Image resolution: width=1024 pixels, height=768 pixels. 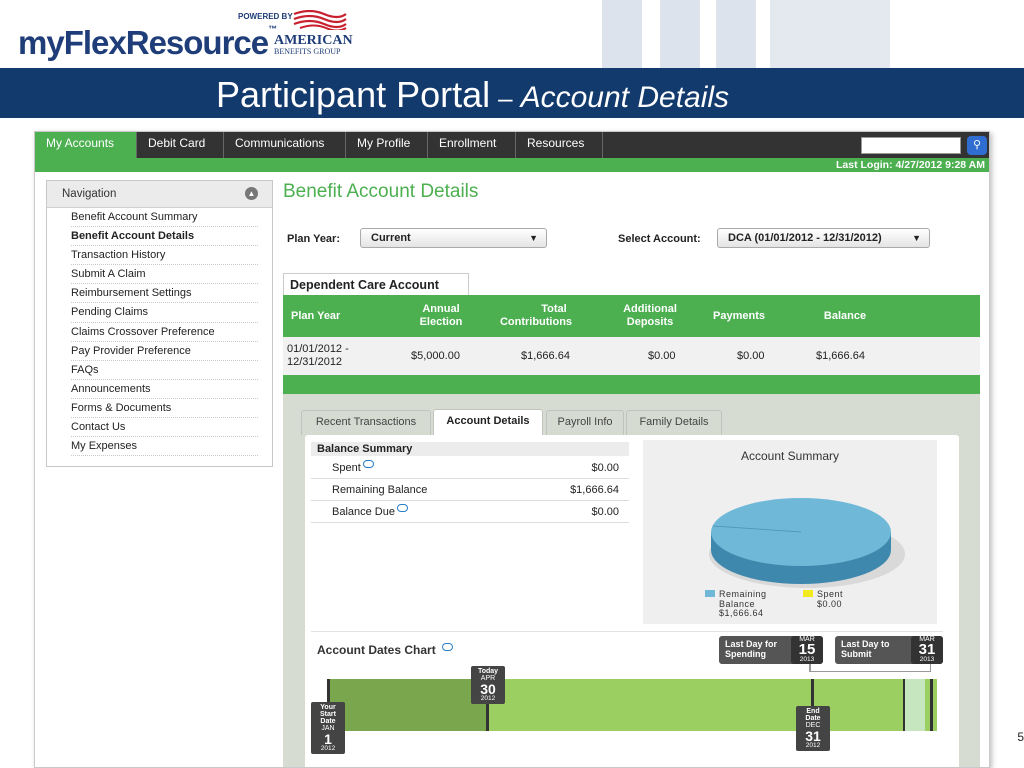 What do you see at coordinates (265, 16) in the screenshot?
I see `powered-by-label: POWERED BY` at bounding box center [265, 16].